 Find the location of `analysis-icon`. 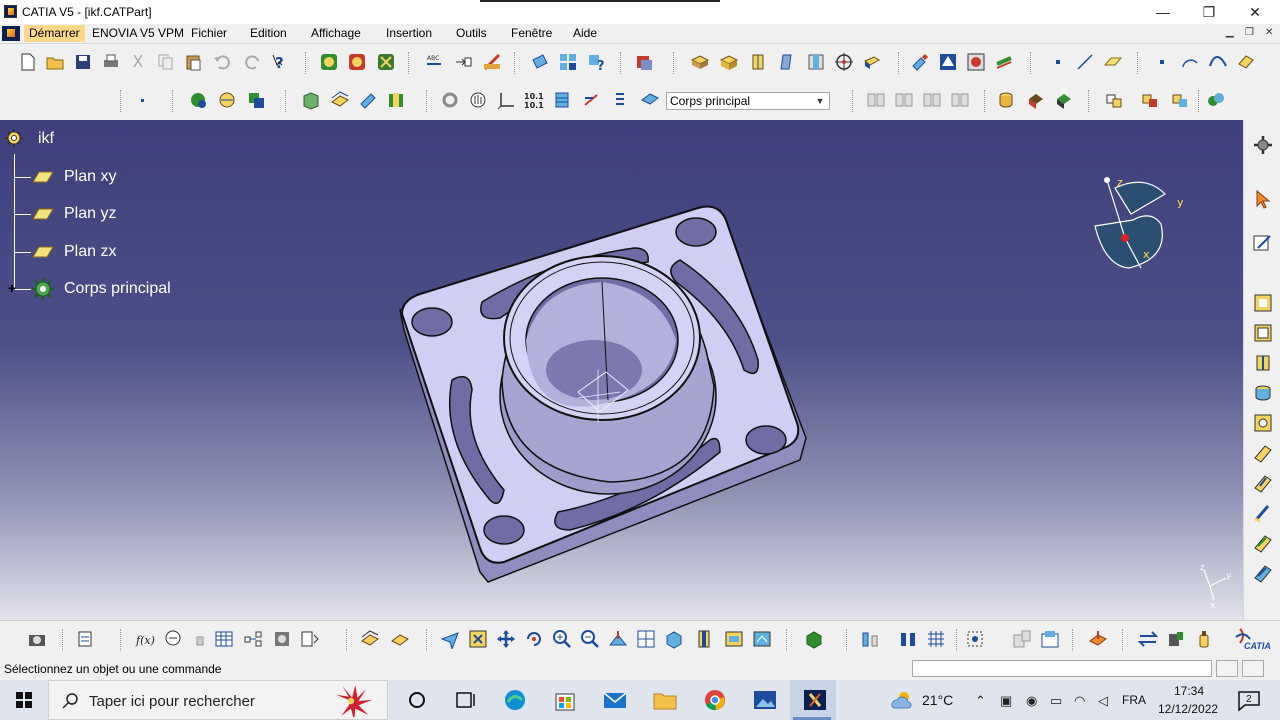

analysis-icon is located at coordinates (1098, 639).